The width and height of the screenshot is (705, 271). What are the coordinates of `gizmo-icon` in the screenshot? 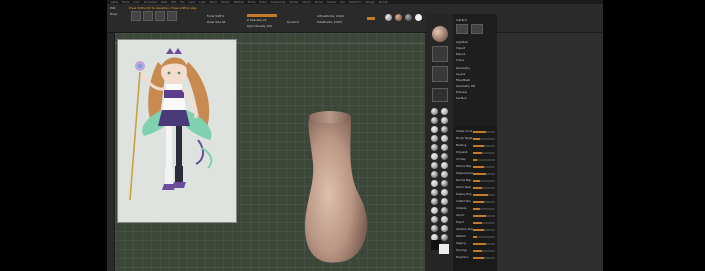 It's located at (440, 95).